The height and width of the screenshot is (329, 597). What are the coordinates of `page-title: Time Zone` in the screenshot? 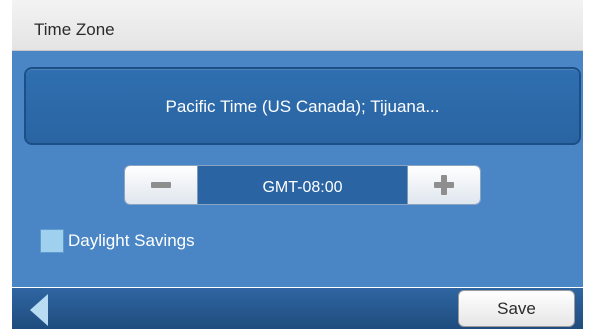 It's located at (74, 29).